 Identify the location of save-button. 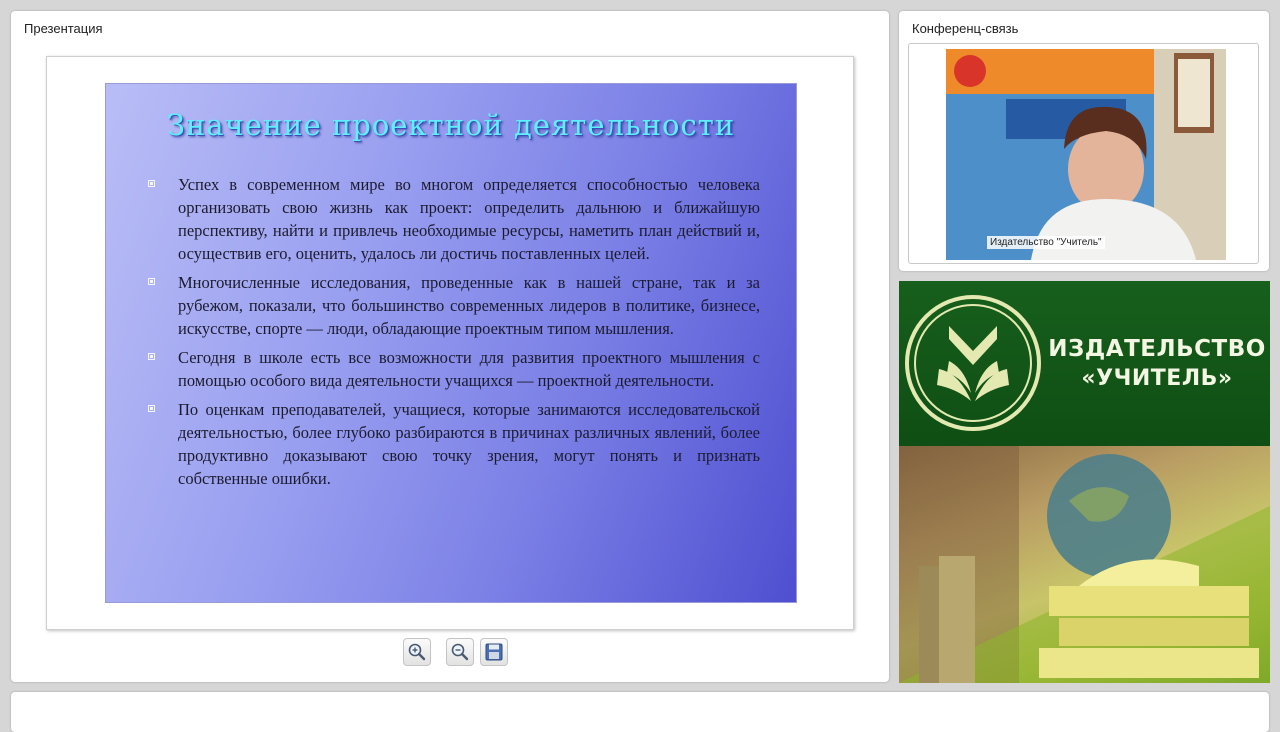
(494, 652).